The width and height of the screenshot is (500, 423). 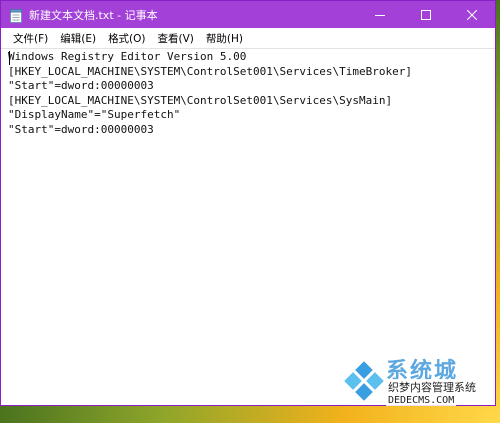 I want to click on windows-logo-icon, so click(x=364, y=381).